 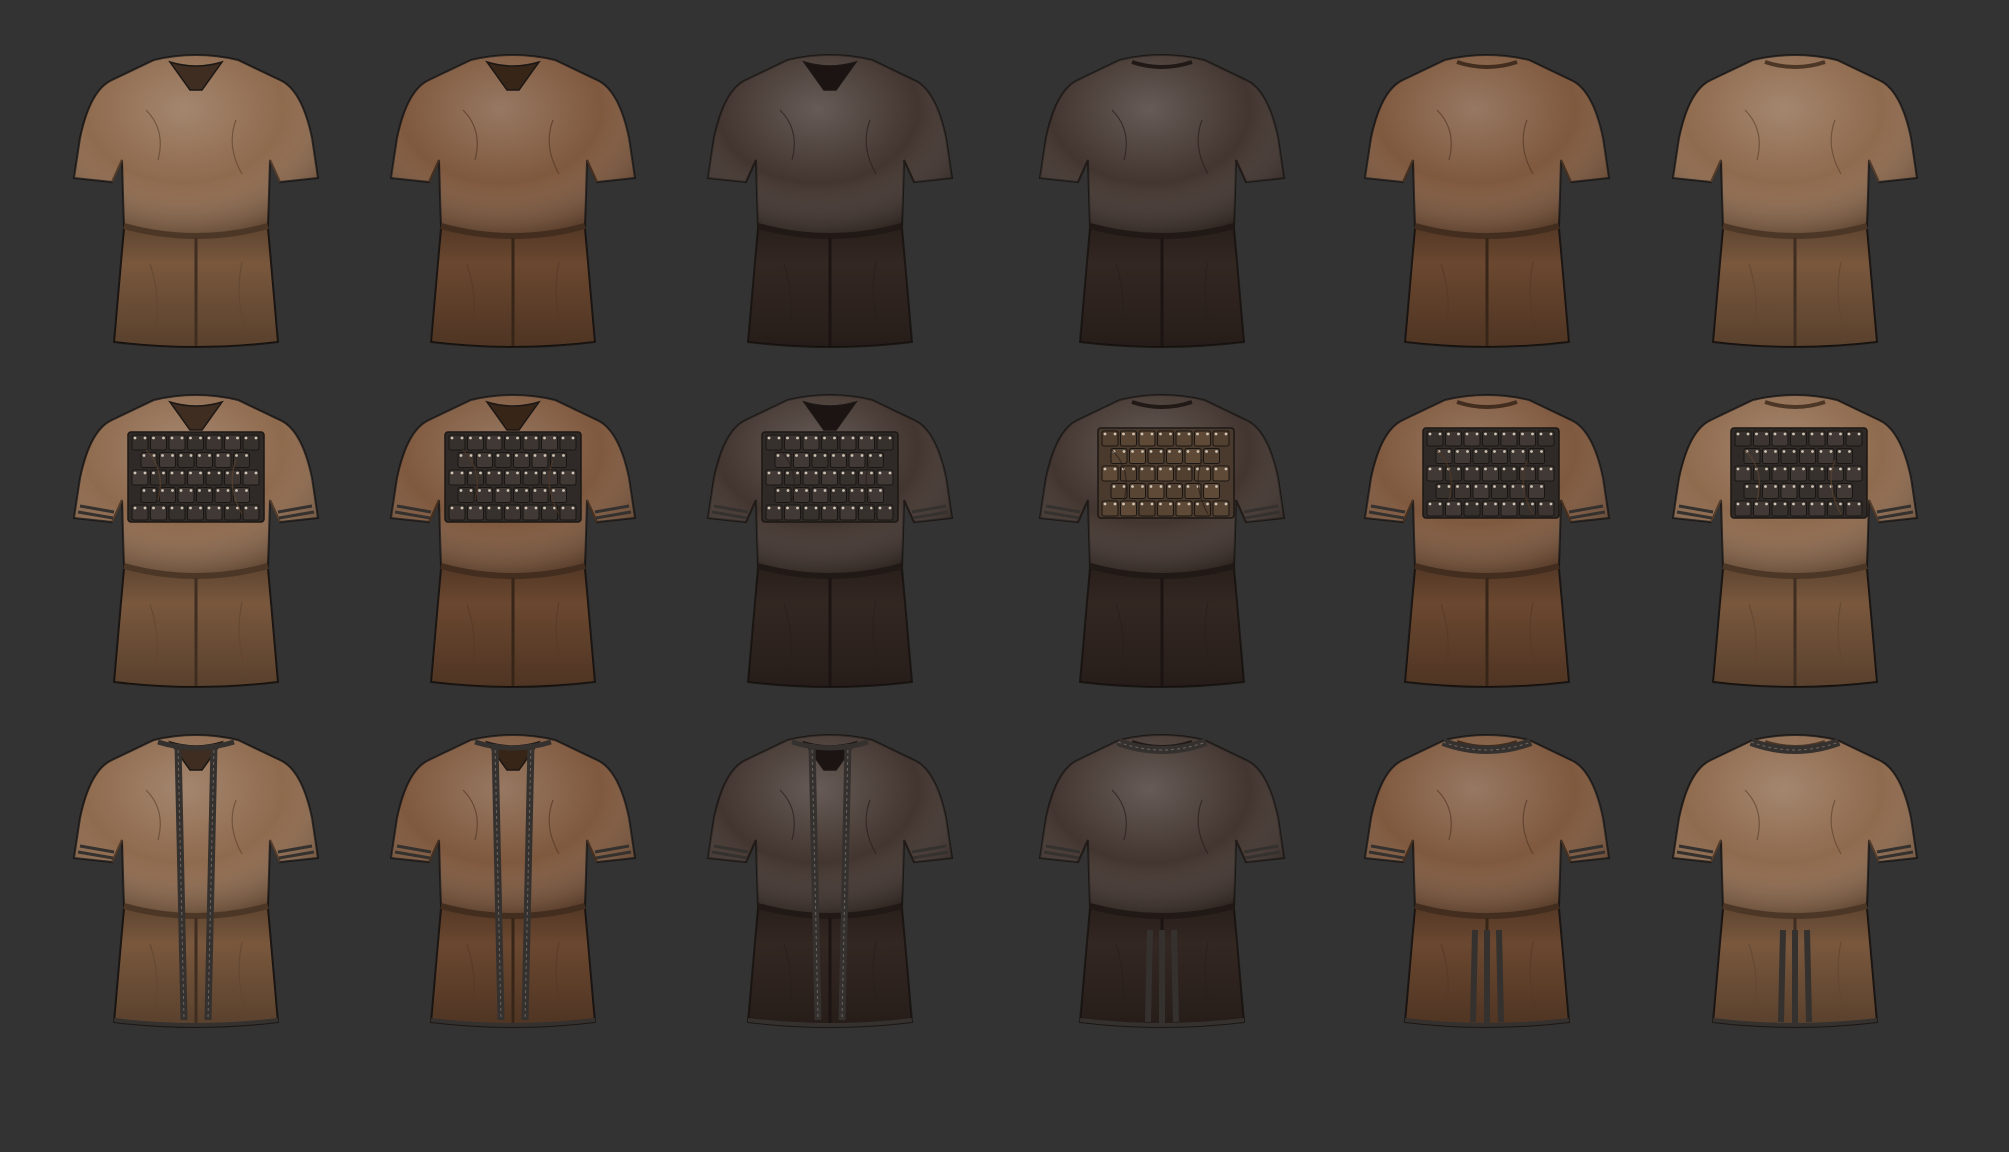 What do you see at coordinates (1162, 541) in the screenshot?
I see `tunic-r2-c4` at bounding box center [1162, 541].